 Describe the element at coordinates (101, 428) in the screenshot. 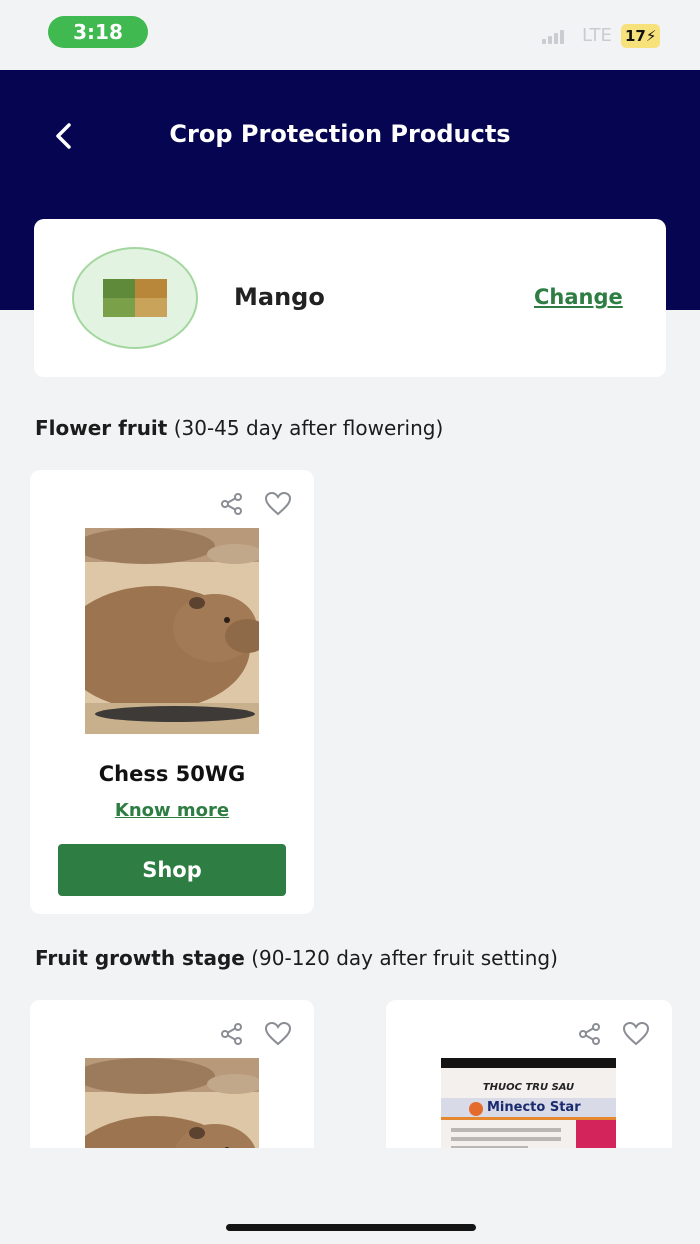

I see `section-stage-name: Flower fruit` at that location.